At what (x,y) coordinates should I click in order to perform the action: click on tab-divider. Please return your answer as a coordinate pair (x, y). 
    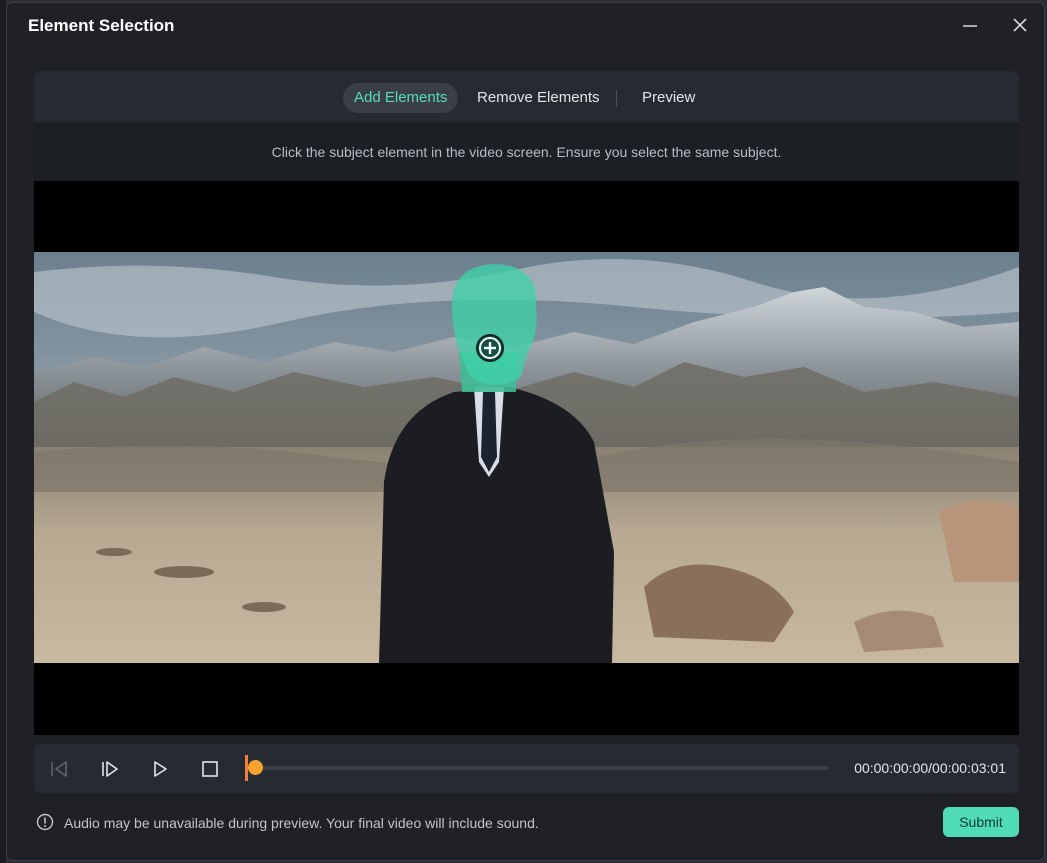
    Looking at the image, I should click on (616, 98).